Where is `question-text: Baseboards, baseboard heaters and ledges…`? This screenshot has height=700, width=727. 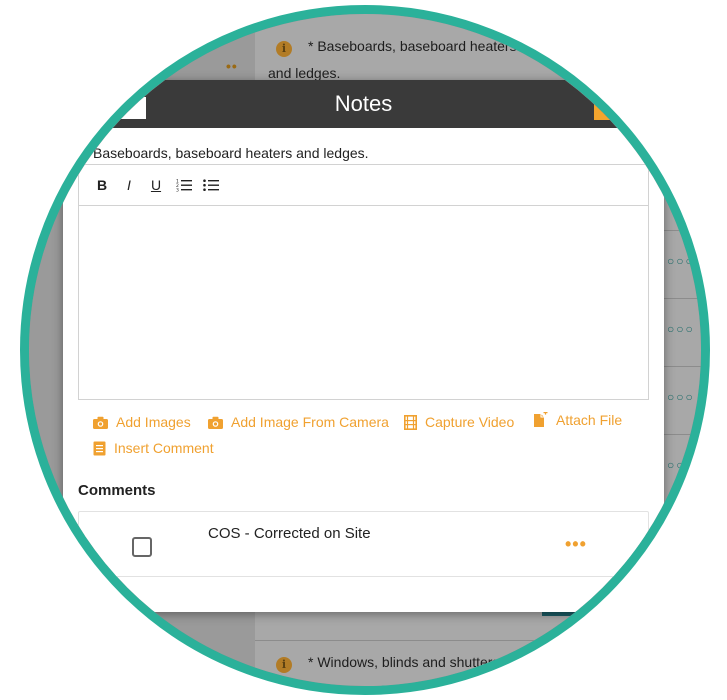 question-text: Baseboards, baseboard heaters and ledges… is located at coordinates (231, 153).